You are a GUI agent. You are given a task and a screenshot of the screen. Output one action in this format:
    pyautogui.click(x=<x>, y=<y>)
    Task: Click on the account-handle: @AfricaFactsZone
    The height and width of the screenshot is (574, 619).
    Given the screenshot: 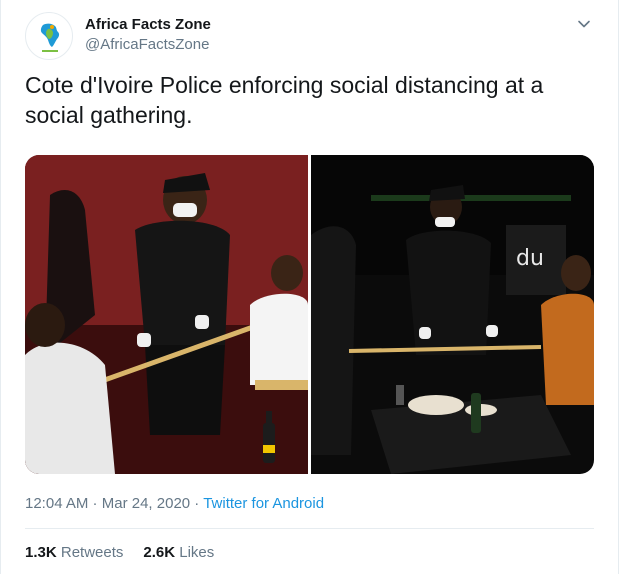 What is the action you would take?
    pyautogui.click(x=148, y=45)
    